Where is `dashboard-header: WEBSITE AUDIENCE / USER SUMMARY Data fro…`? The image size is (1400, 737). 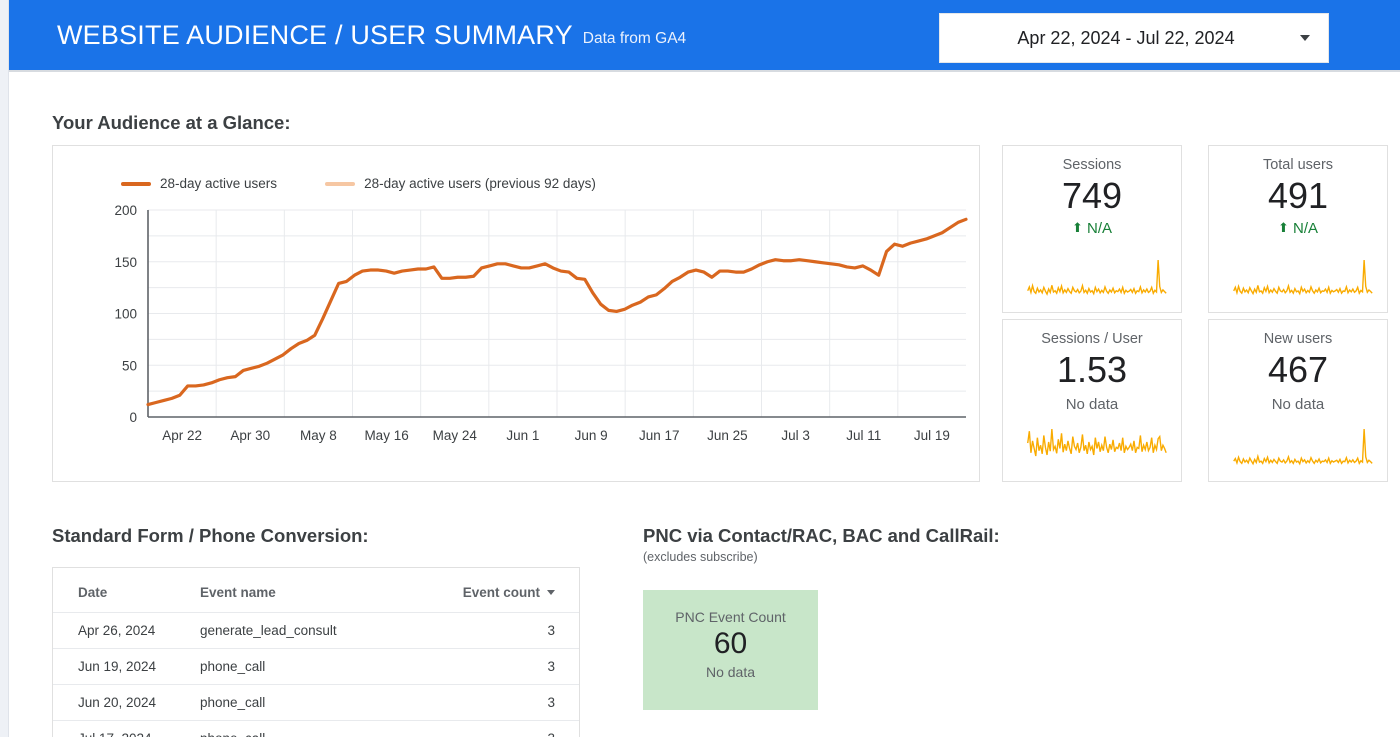 dashboard-header: WEBSITE AUDIENCE / USER SUMMARY Data fro… is located at coordinates (704, 36).